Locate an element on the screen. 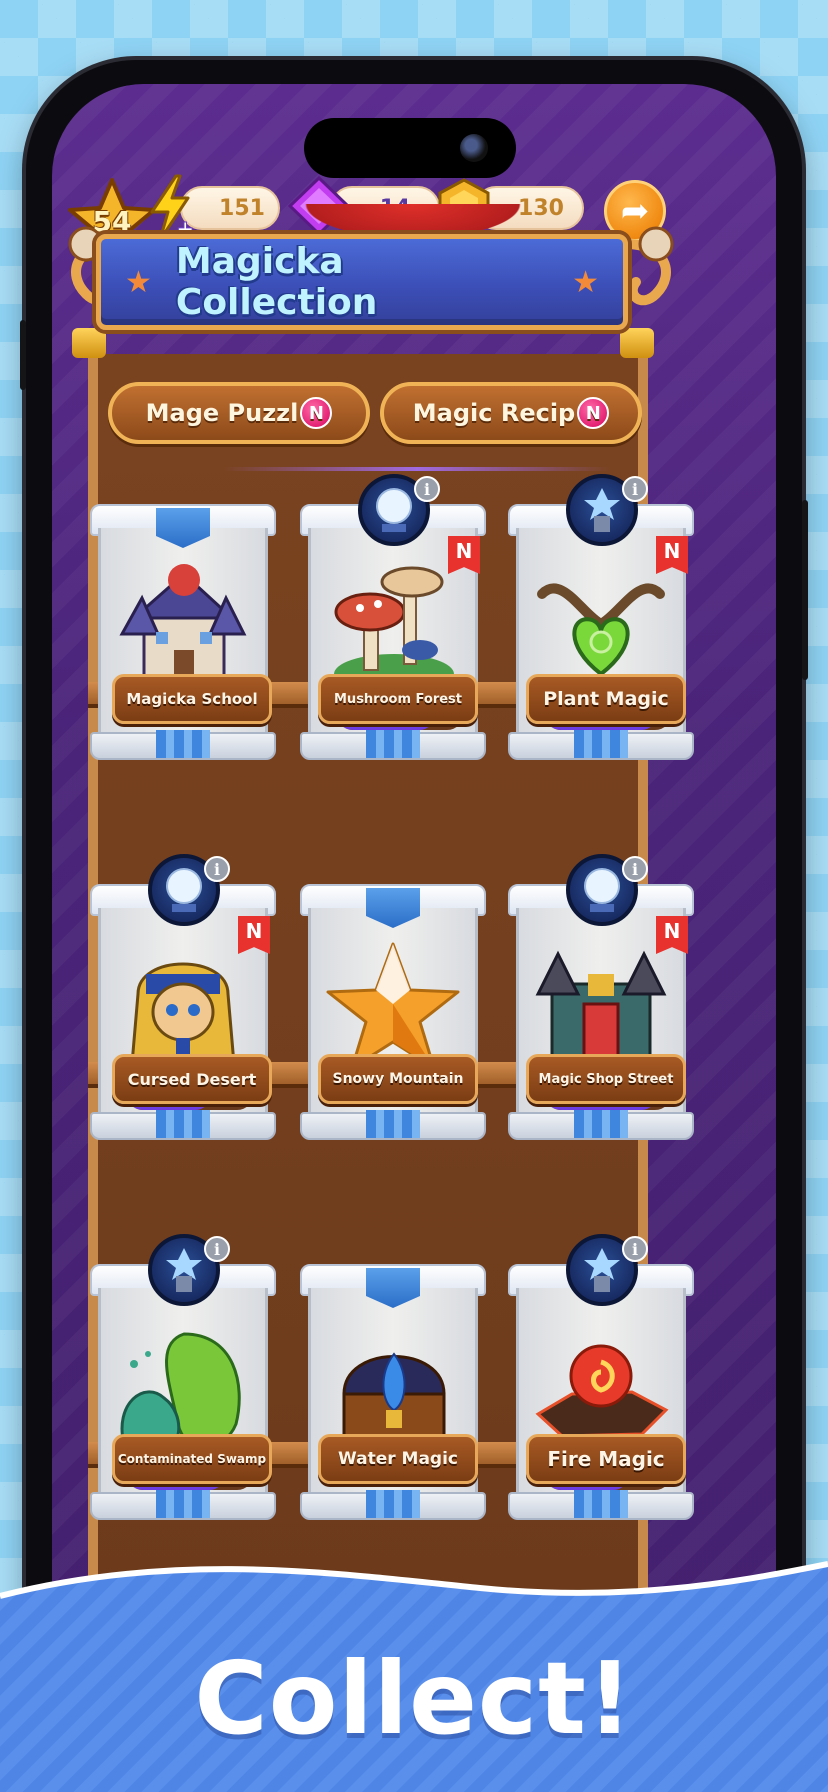  promo-headline: Collect! is located at coordinates (414, 1698).